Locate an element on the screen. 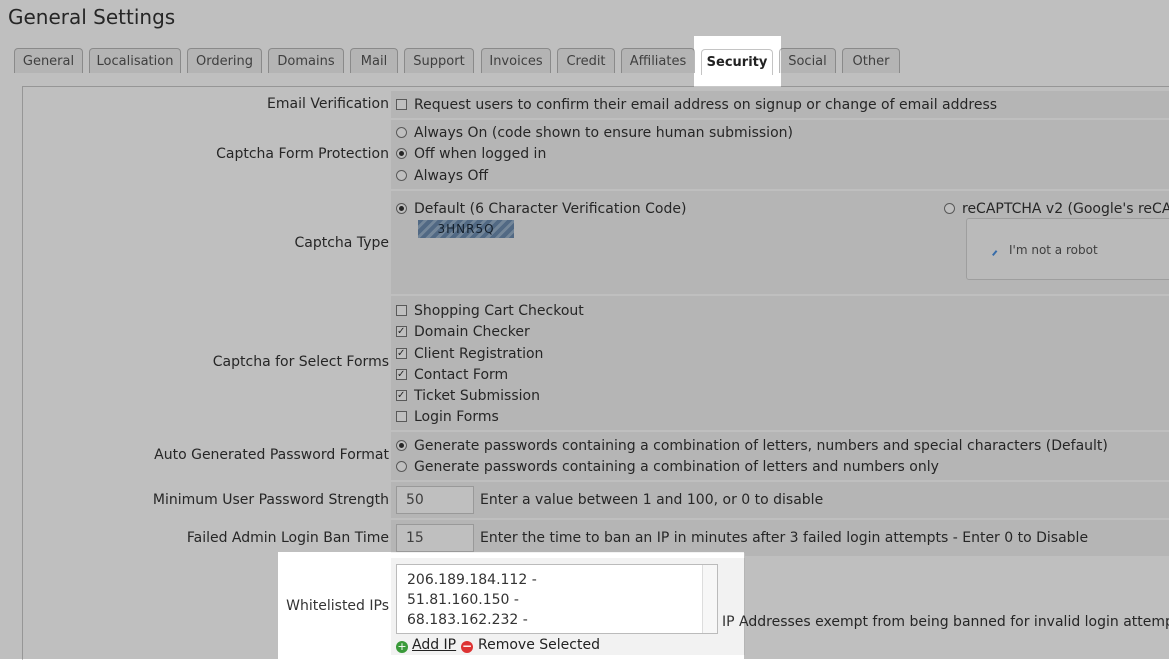  recaptcha-widget-text: I'm not a robot is located at coordinates (1053, 250).